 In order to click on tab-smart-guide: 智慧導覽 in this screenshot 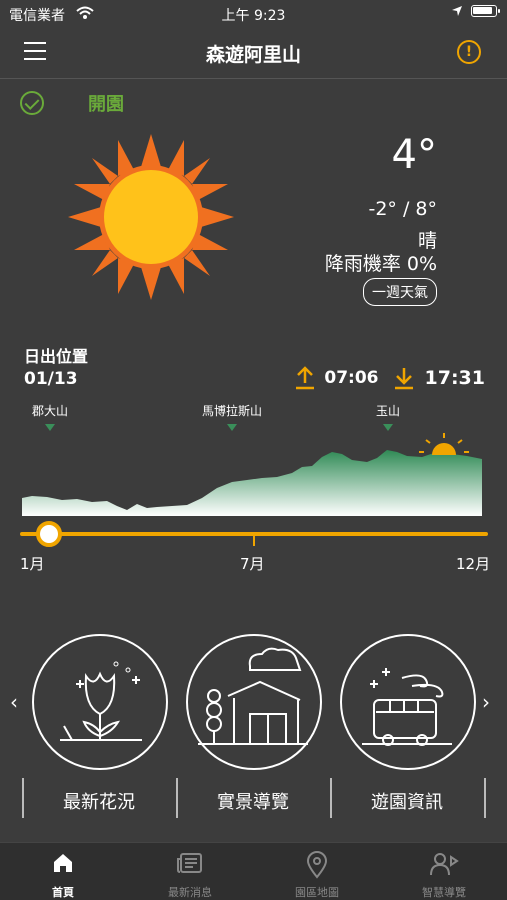, I will do `click(444, 871)`.